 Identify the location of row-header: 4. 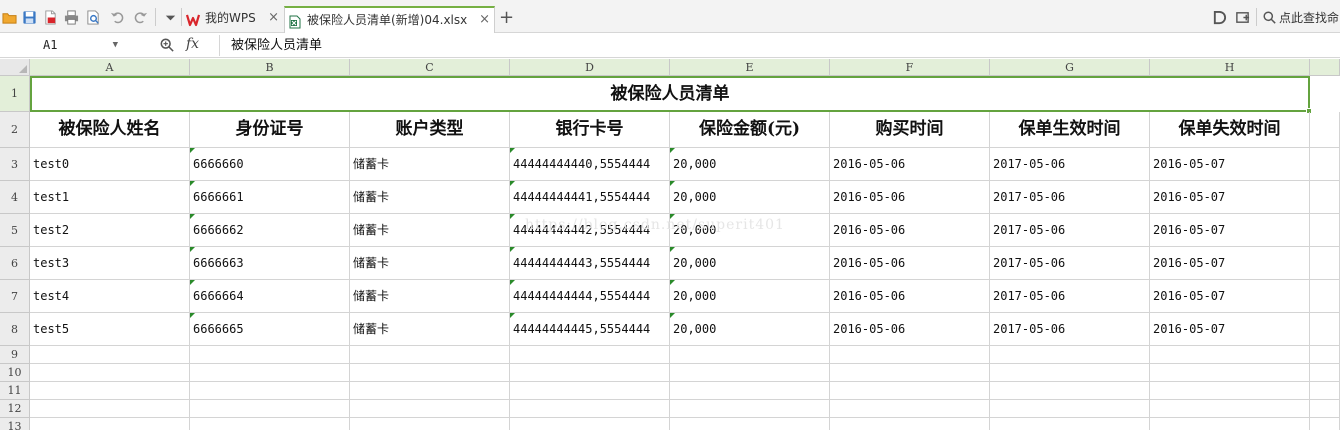
(15, 197).